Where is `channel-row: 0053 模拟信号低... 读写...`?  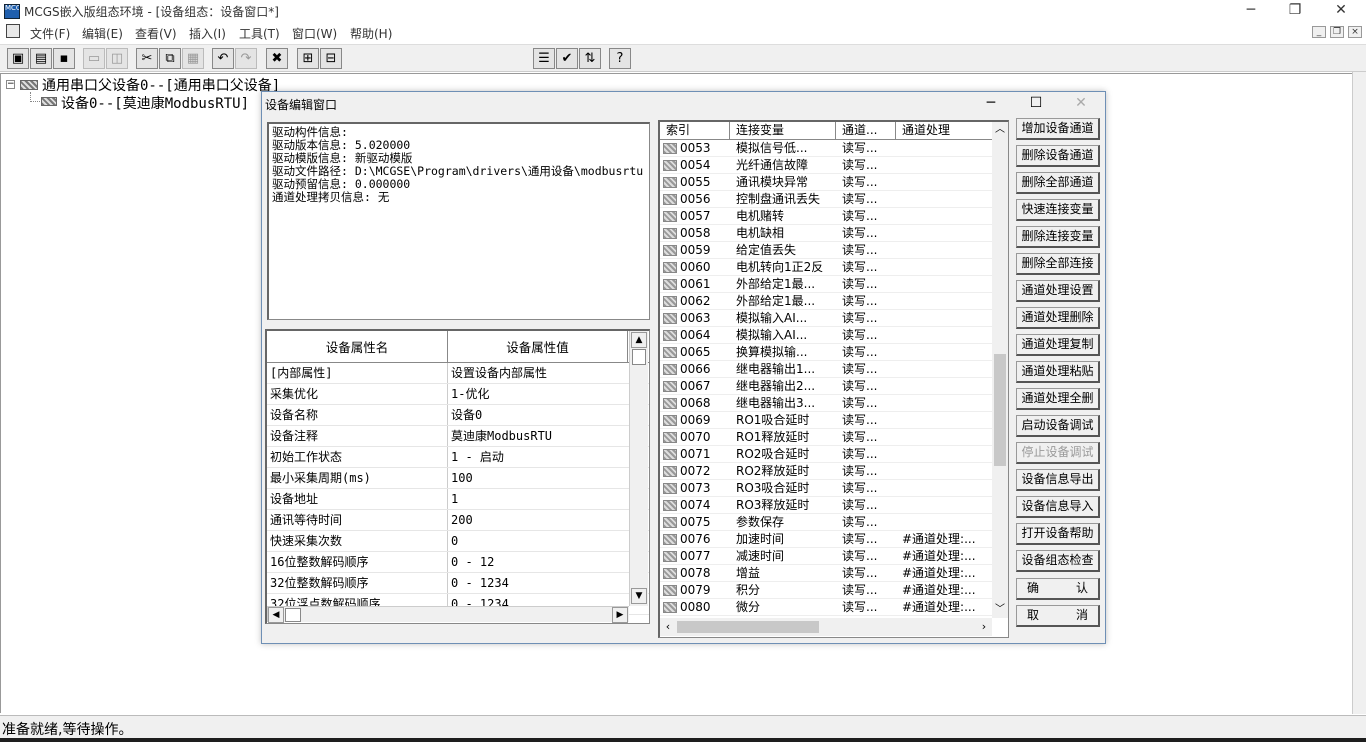
channel-row: 0053 模拟信号低... 读写... is located at coordinates (834, 148).